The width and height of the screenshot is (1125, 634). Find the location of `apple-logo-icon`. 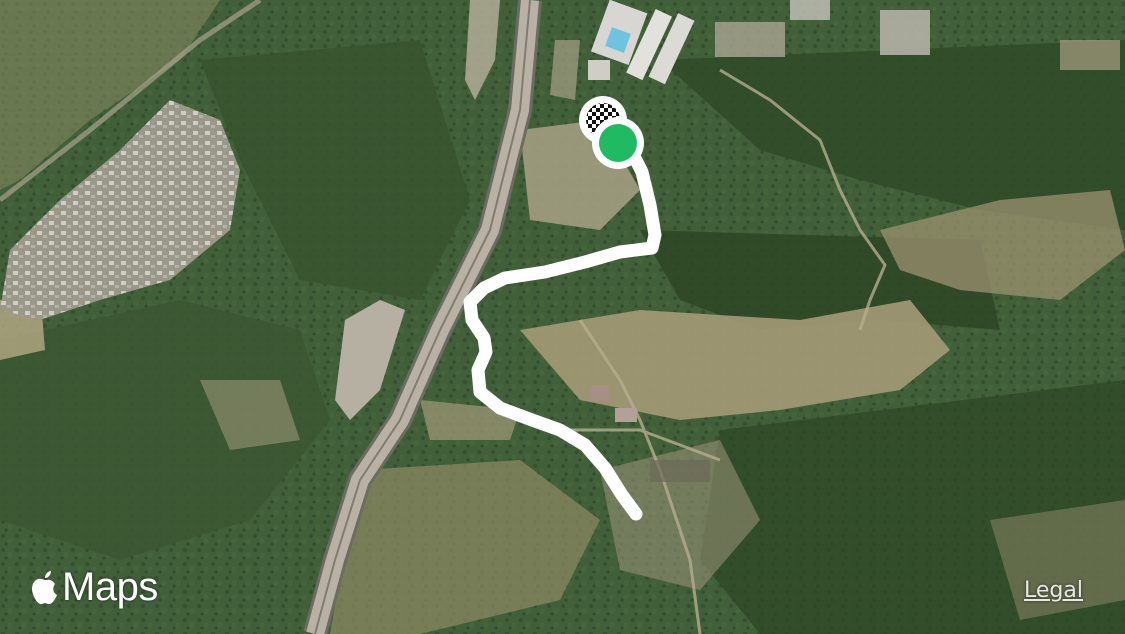

apple-logo-icon is located at coordinates (44, 587).